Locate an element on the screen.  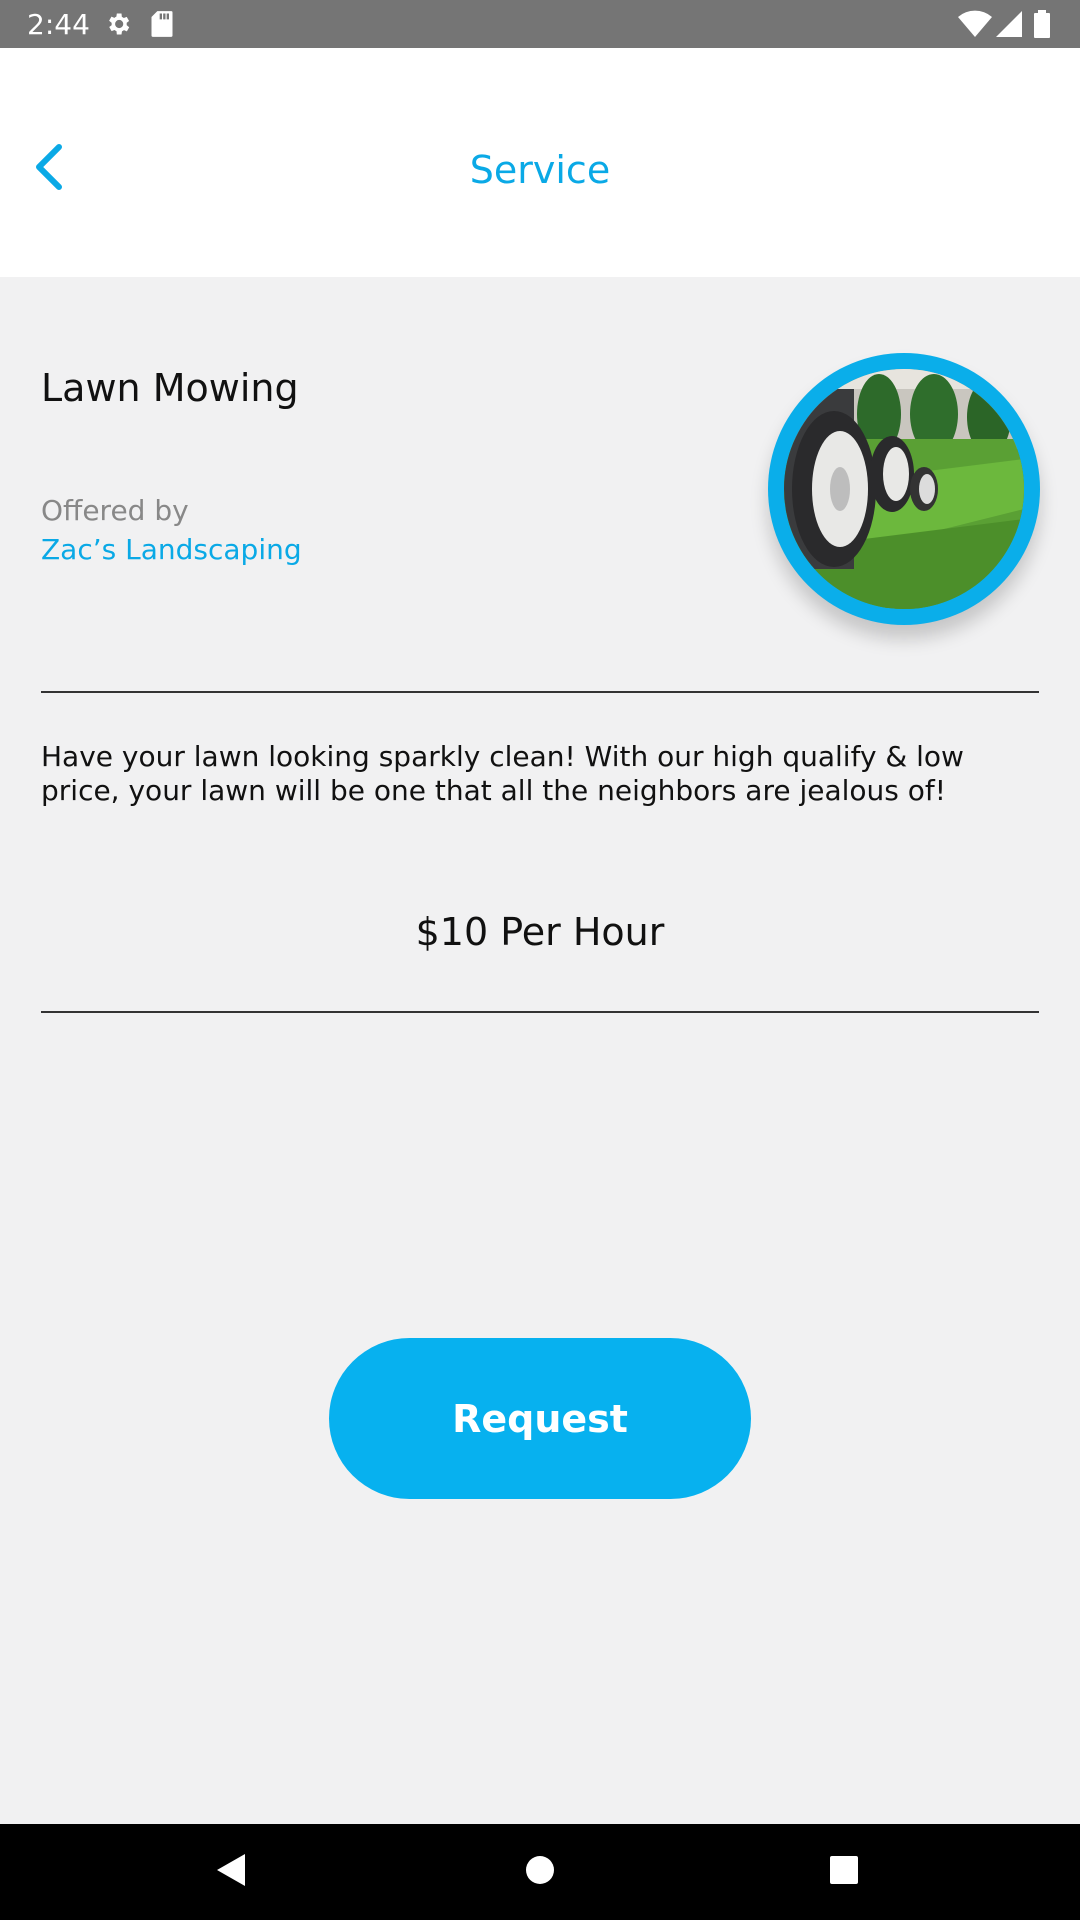
status-time: 2:44 is located at coordinates (58, 24).